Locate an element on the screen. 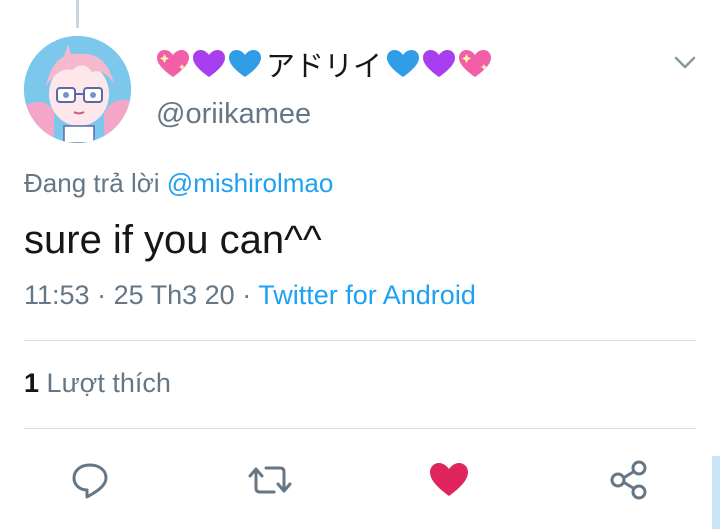  like-label: Lượt thích is located at coordinates (108, 383).